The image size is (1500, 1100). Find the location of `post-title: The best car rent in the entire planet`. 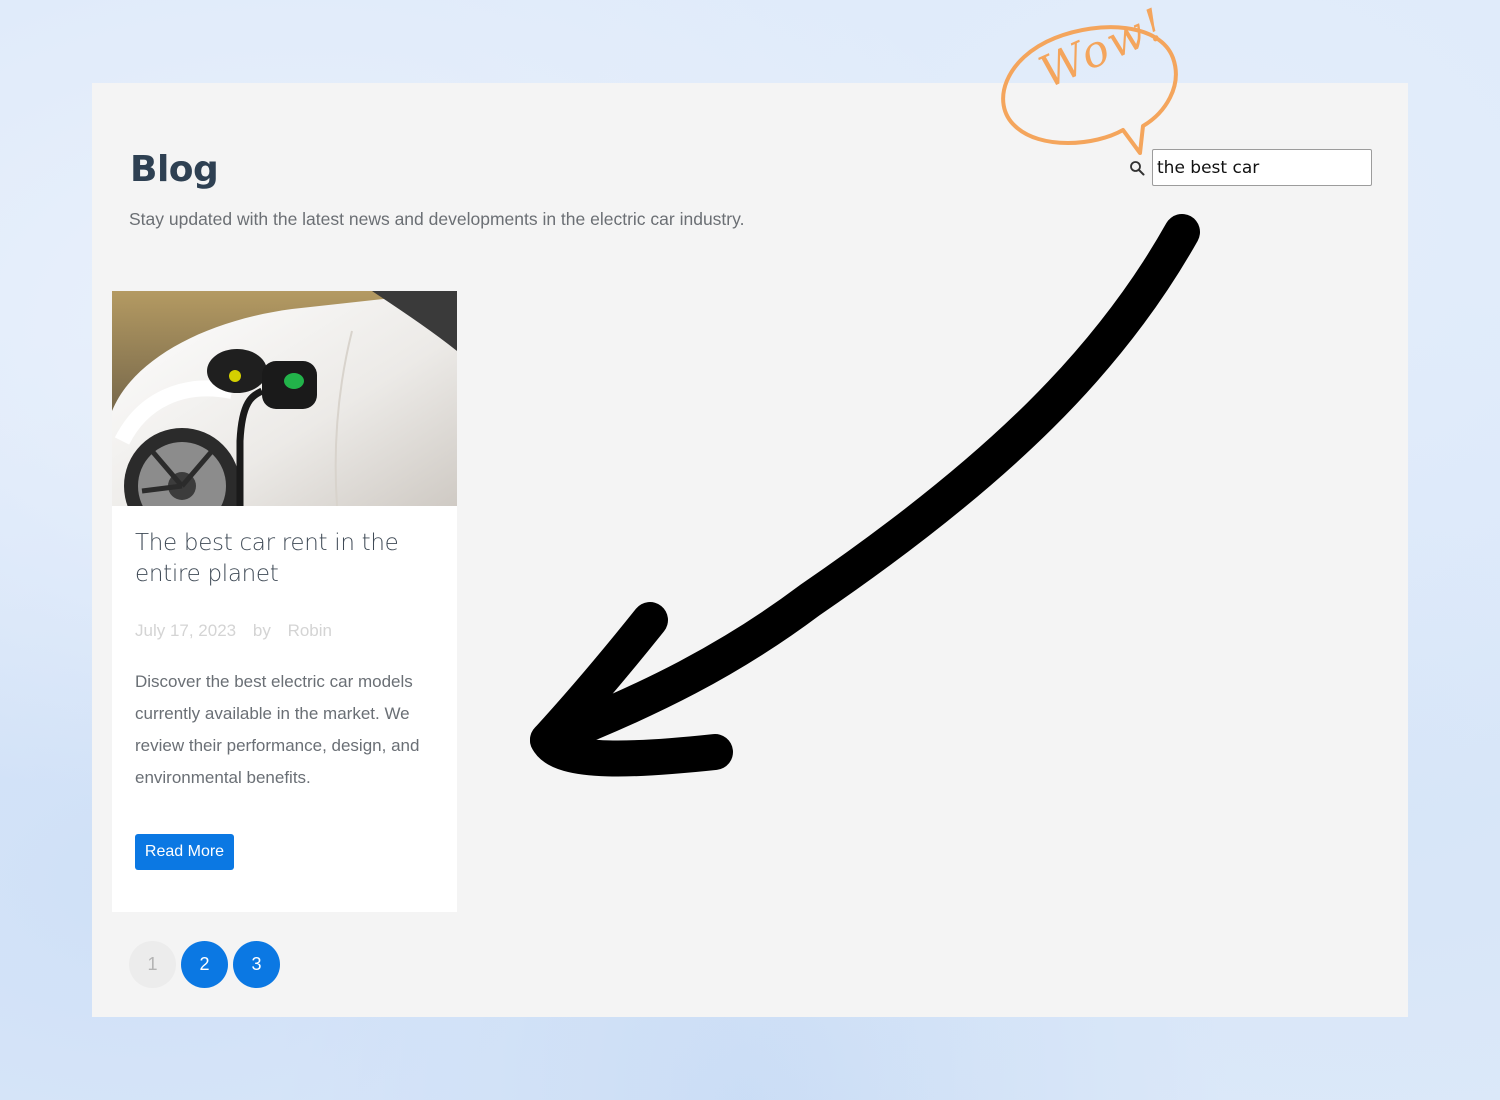

post-title: The best car rent in the entire planet is located at coordinates (285, 559).